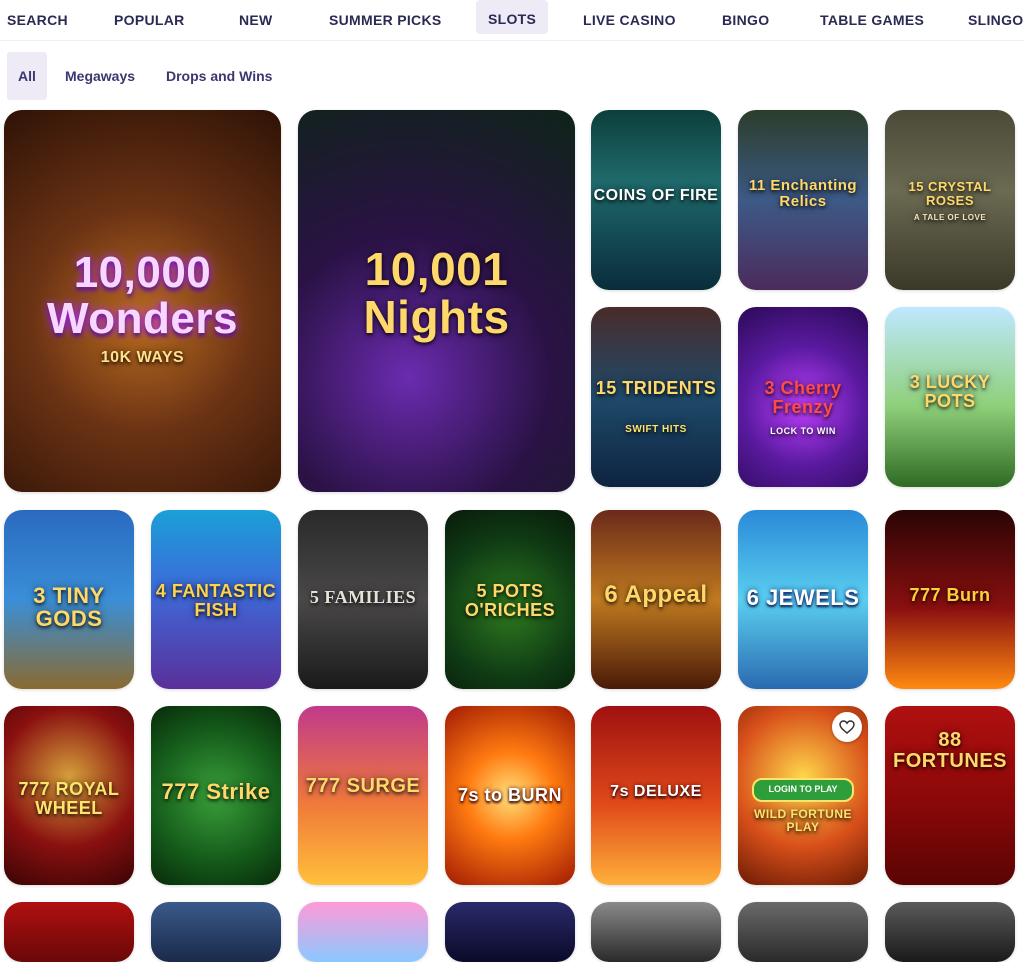  Describe the element at coordinates (745, 17) in the screenshot. I see `nav-bingo: BINGO` at that location.